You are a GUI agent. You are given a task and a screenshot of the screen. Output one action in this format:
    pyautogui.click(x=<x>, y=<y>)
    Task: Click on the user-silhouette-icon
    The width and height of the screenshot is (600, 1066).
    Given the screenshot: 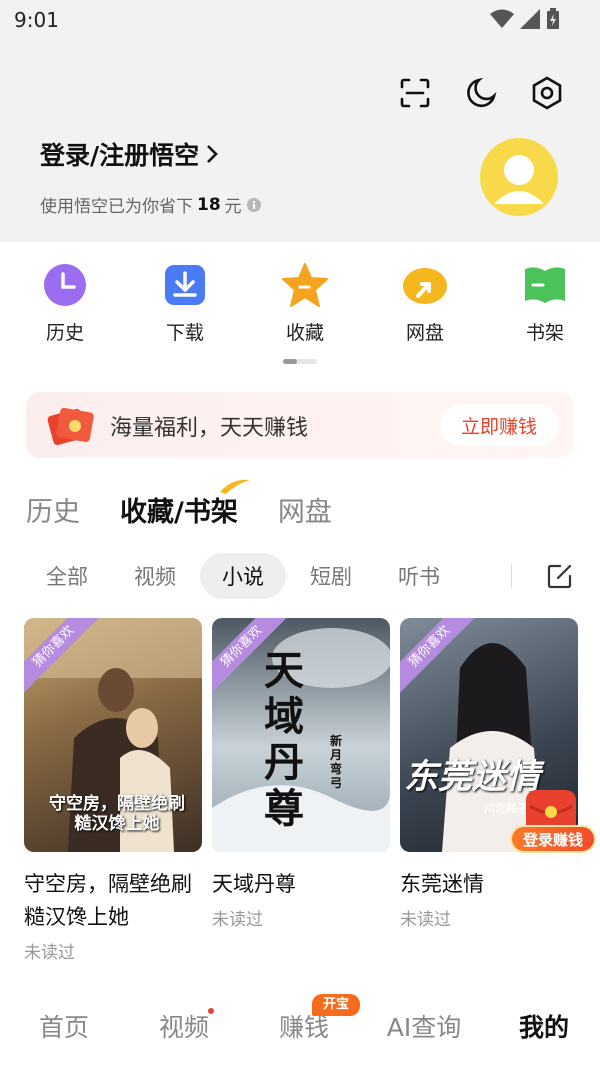 What is the action you would take?
    pyautogui.click(x=519, y=179)
    